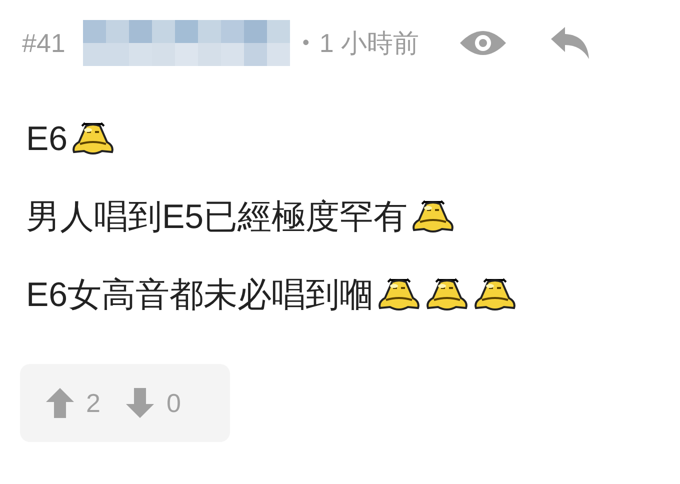 The image size is (680, 484). Describe the element at coordinates (73, 403) in the screenshot. I see `upvote-button: 2` at that location.